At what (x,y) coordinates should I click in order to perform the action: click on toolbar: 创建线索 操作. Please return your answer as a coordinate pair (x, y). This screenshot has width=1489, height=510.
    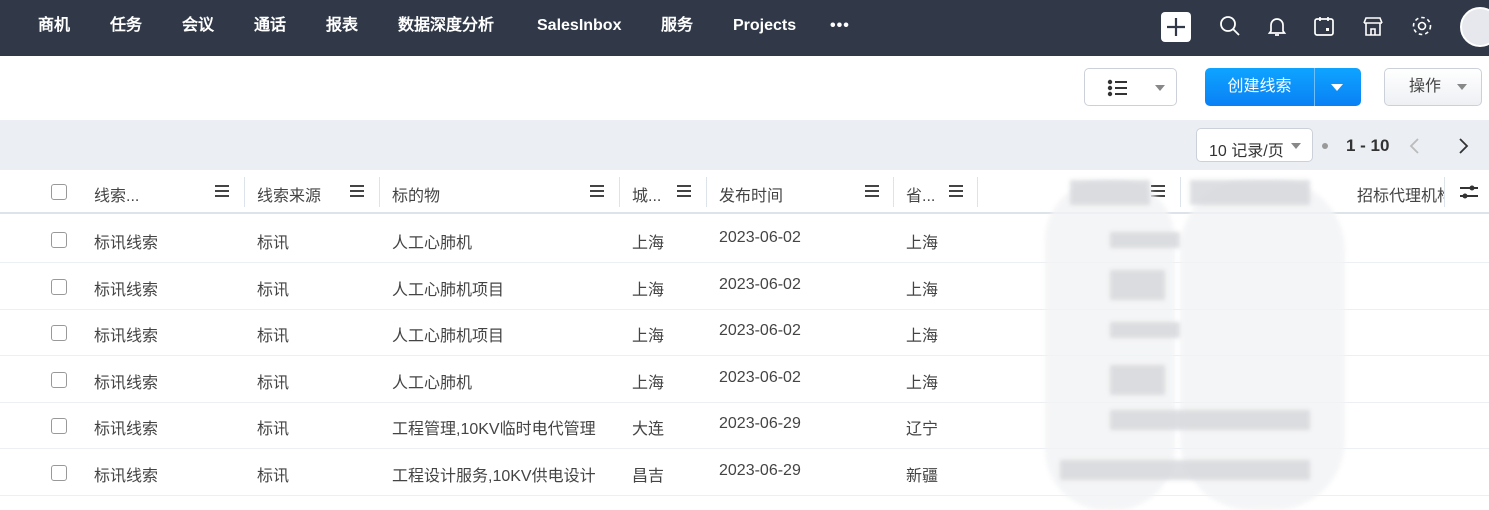
    Looking at the image, I should click on (744, 88).